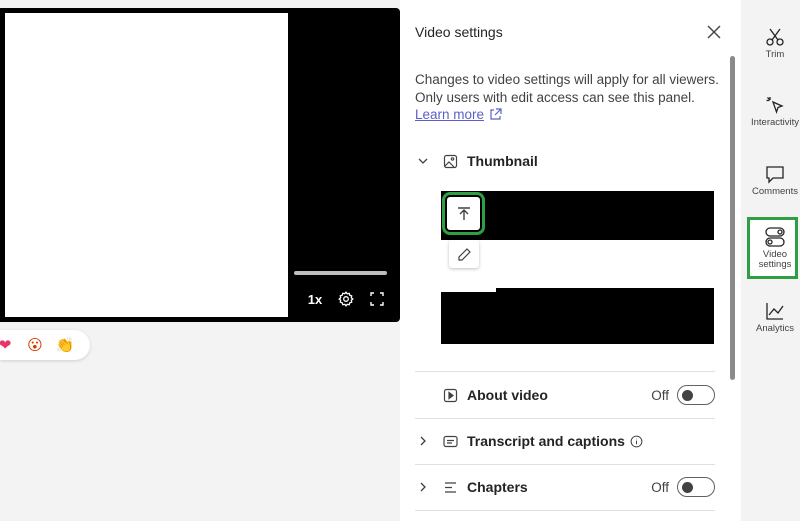 The image size is (800, 521). What do you see at coordinates (775, 122) in the screenshot?
I see `rail-label-interactivity: Interactivity` at bounding box center [775, 122].